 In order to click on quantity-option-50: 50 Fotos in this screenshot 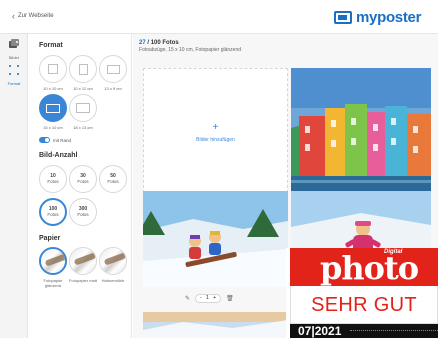, I will do `click(113, 179)`.